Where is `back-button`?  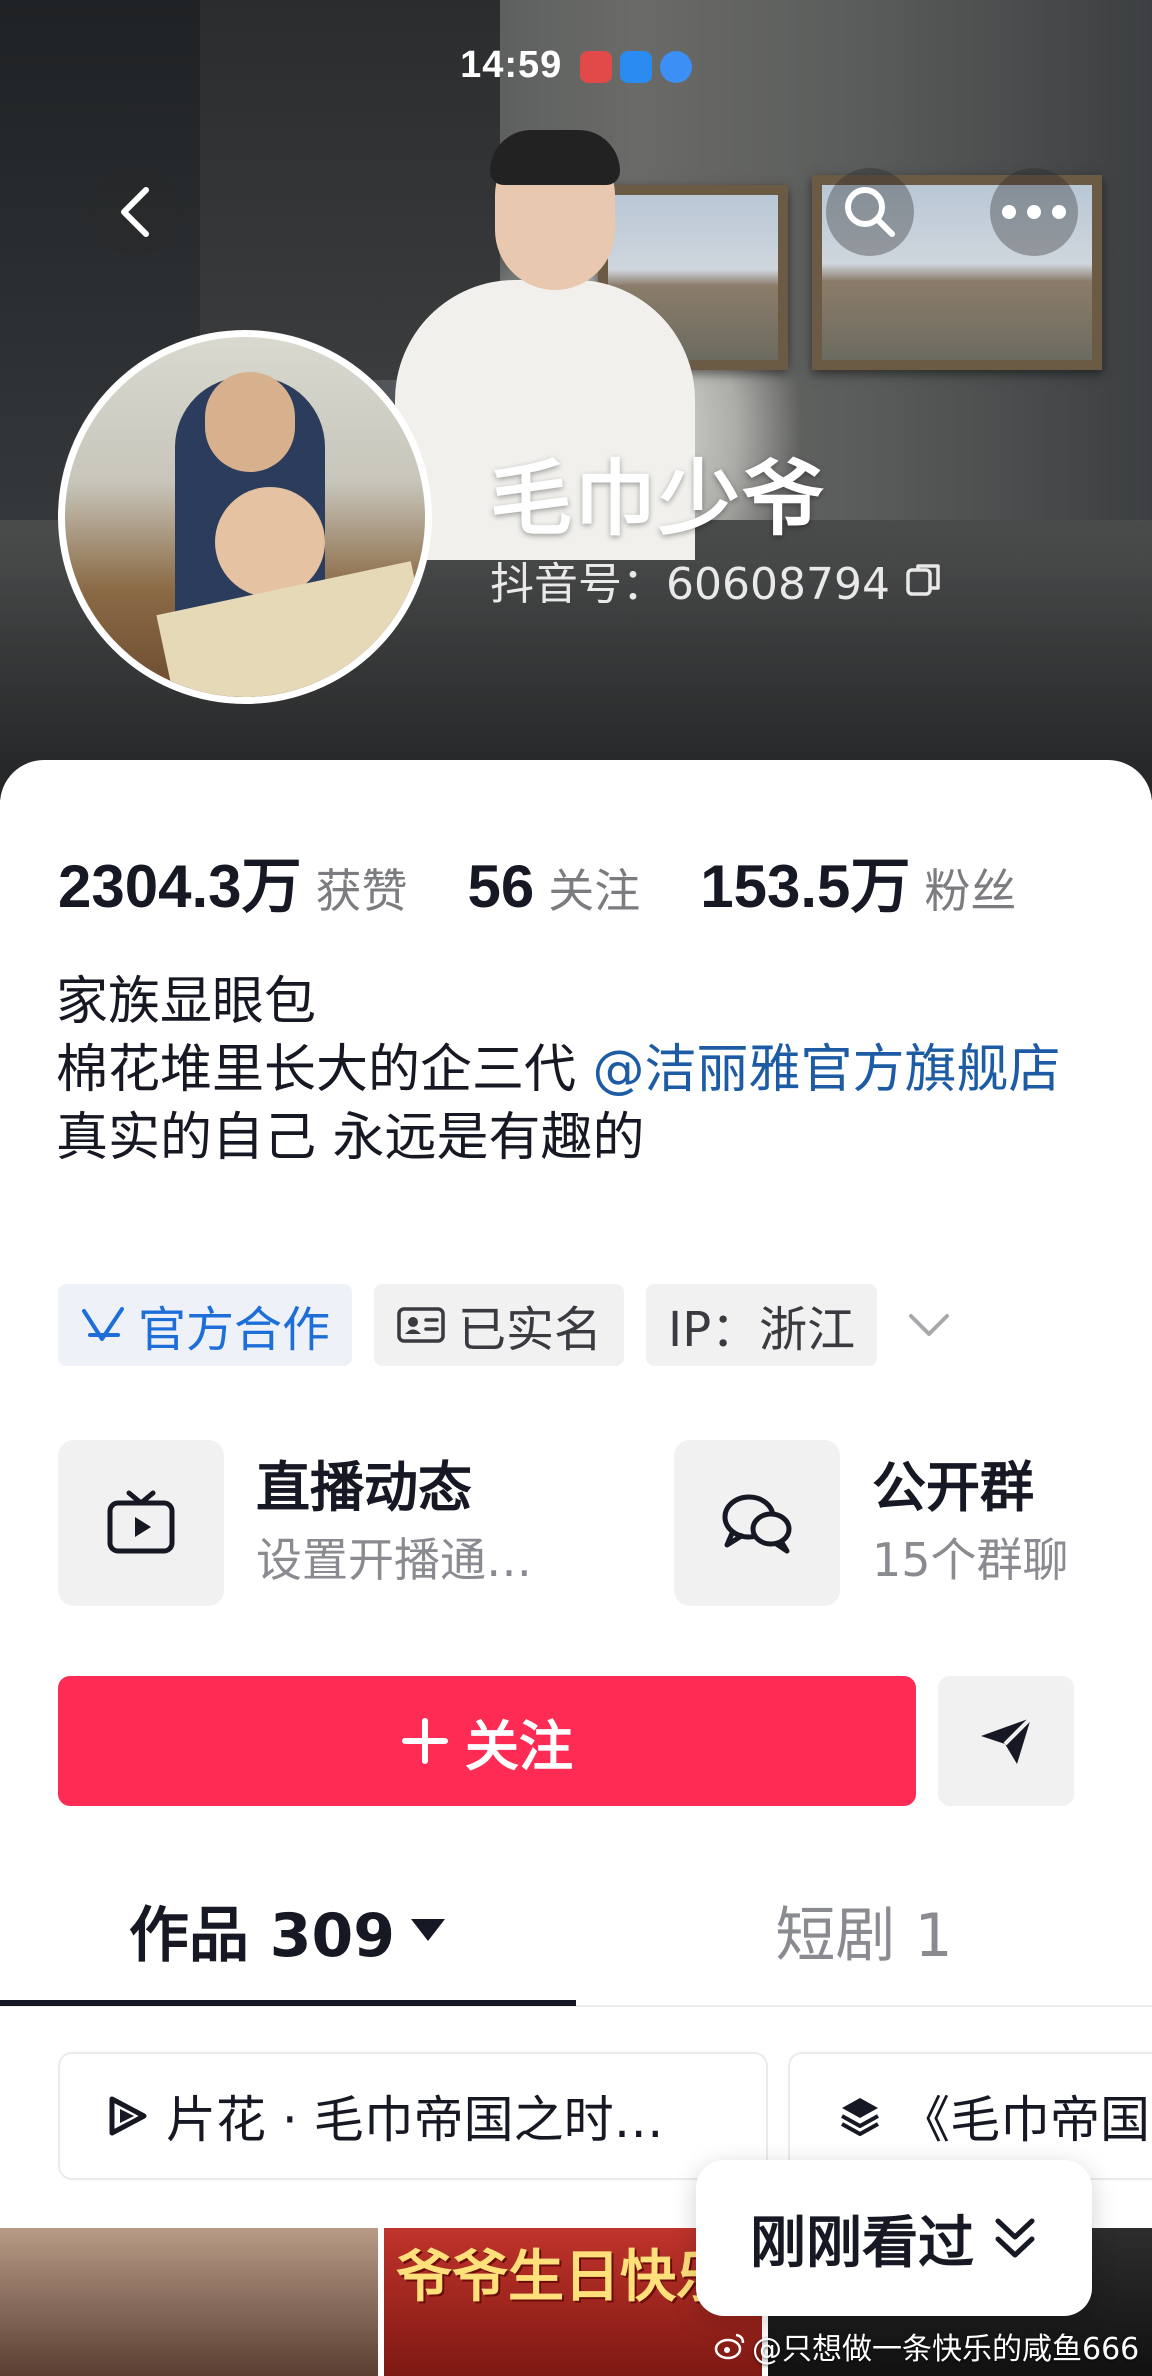
back-button is located at coordinates (136, 212).